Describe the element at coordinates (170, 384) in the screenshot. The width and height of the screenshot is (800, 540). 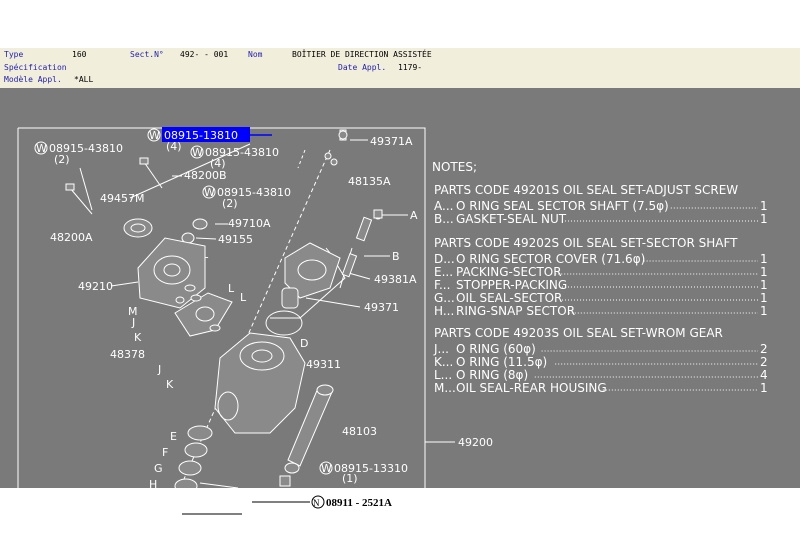
I see `callout-k2: K` at that location.